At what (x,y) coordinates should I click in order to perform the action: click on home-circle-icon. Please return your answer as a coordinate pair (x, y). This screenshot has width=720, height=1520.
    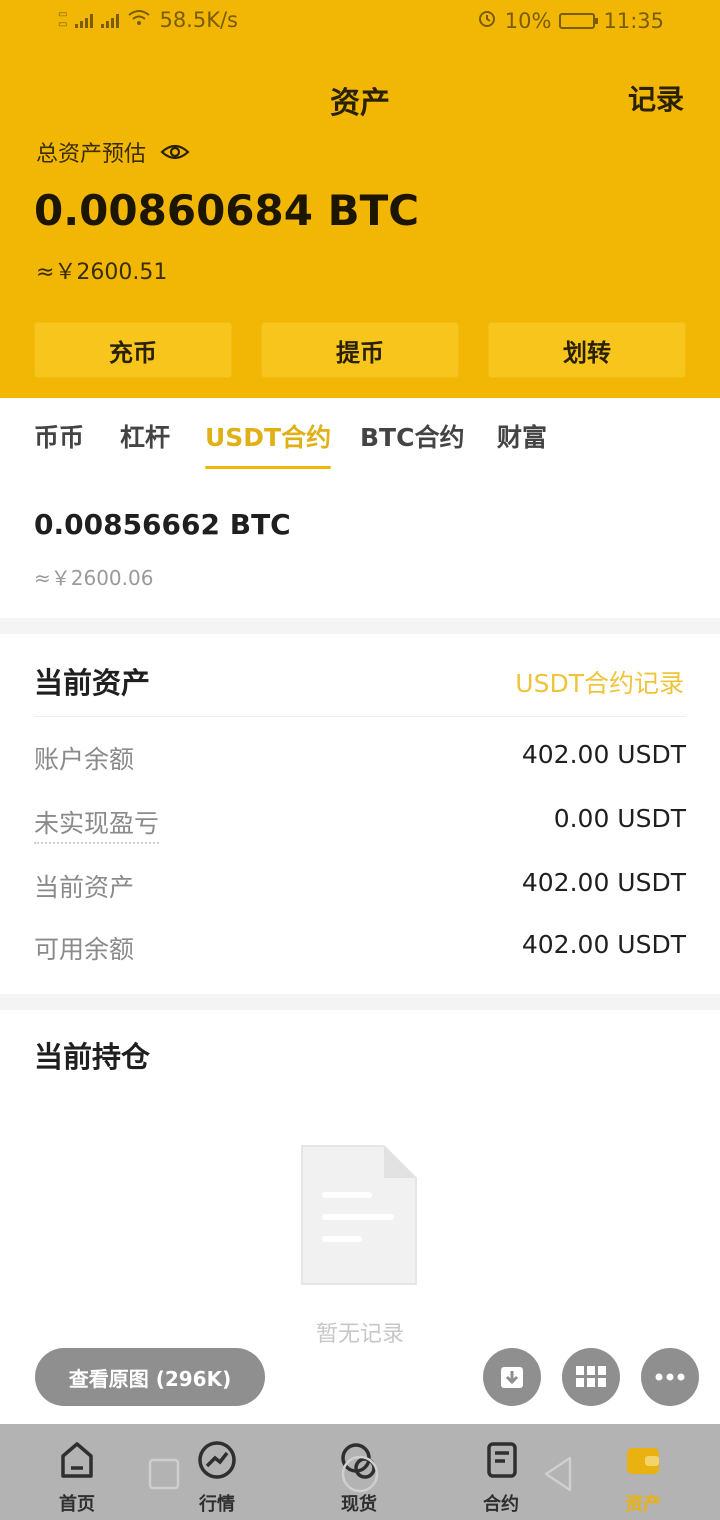
    Looking at the image, I should click on (360, 1474).